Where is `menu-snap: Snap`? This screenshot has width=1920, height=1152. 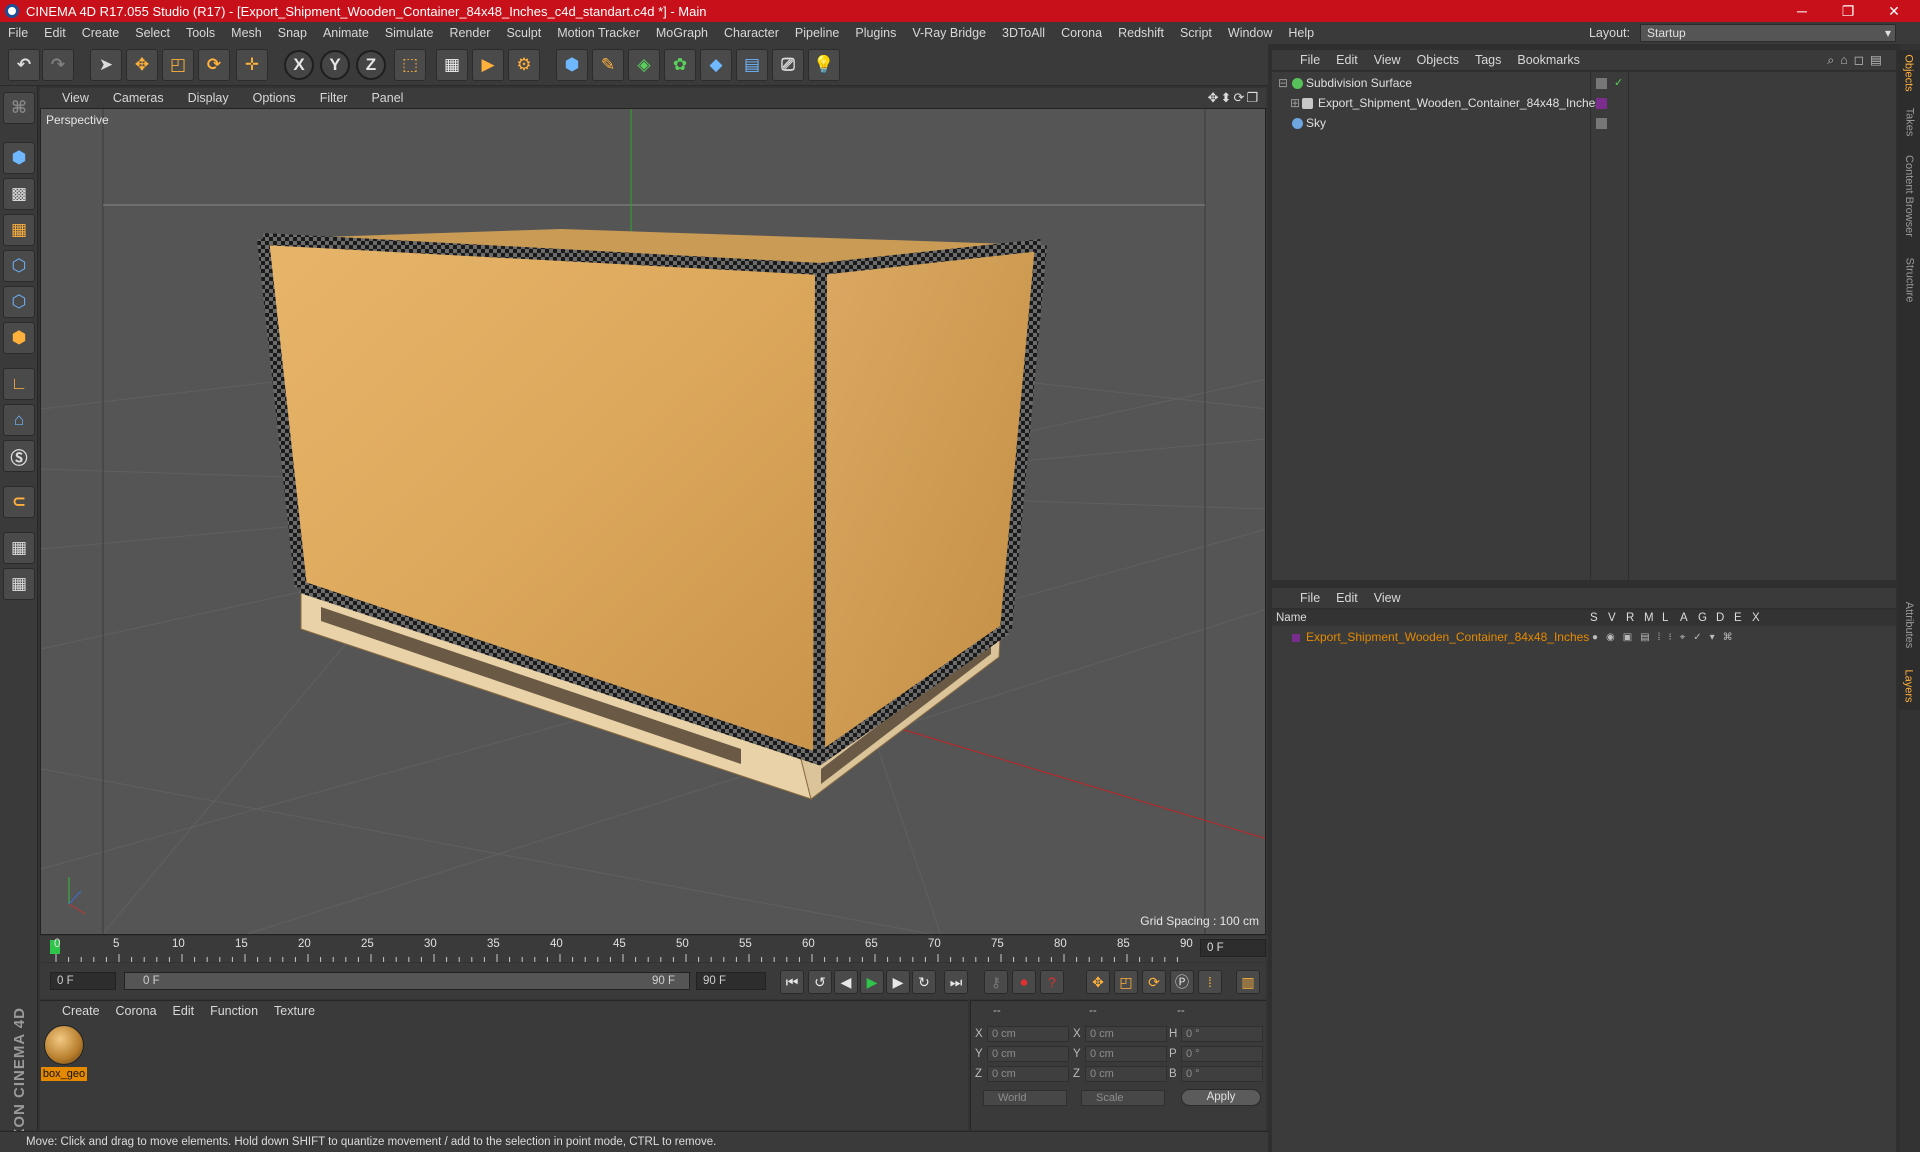 menu-snap: Snap is located at coordinates (292, 33).